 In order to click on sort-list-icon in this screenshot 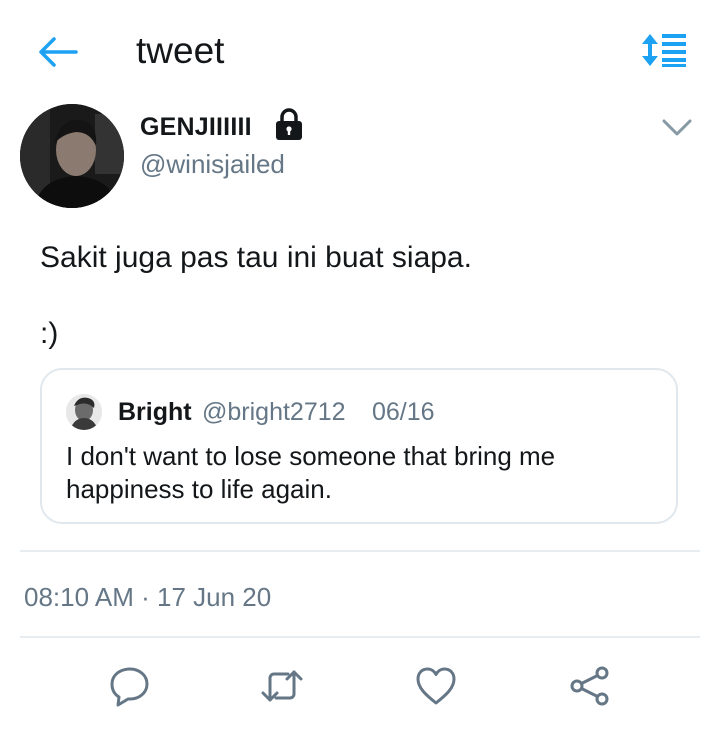, I will do `click(664, 50)`.